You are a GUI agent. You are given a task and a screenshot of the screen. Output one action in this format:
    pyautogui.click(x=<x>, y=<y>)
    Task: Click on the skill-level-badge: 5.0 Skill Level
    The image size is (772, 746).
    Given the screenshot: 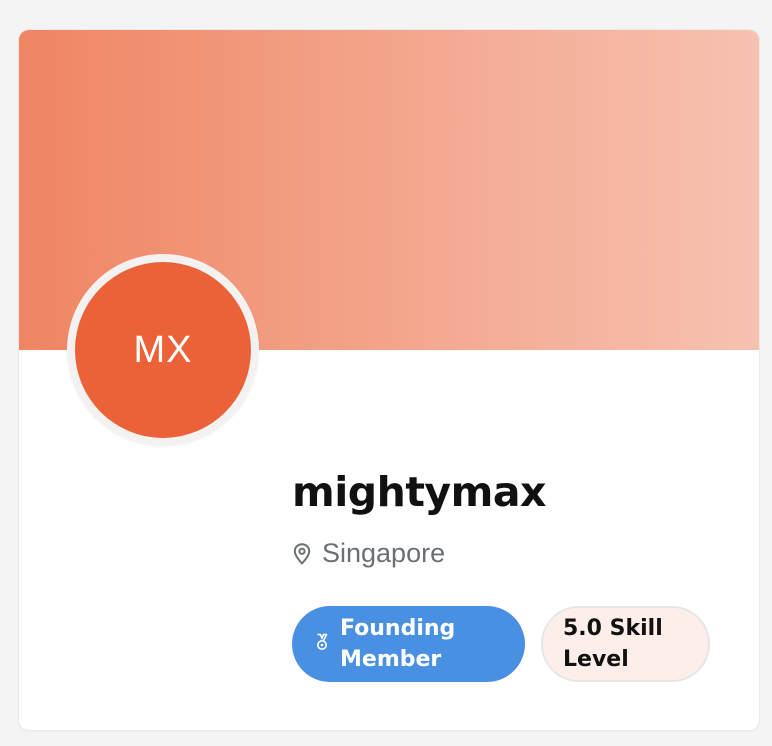 What is the action you would take?
    pyautogui.click(x=625, y=644)
    